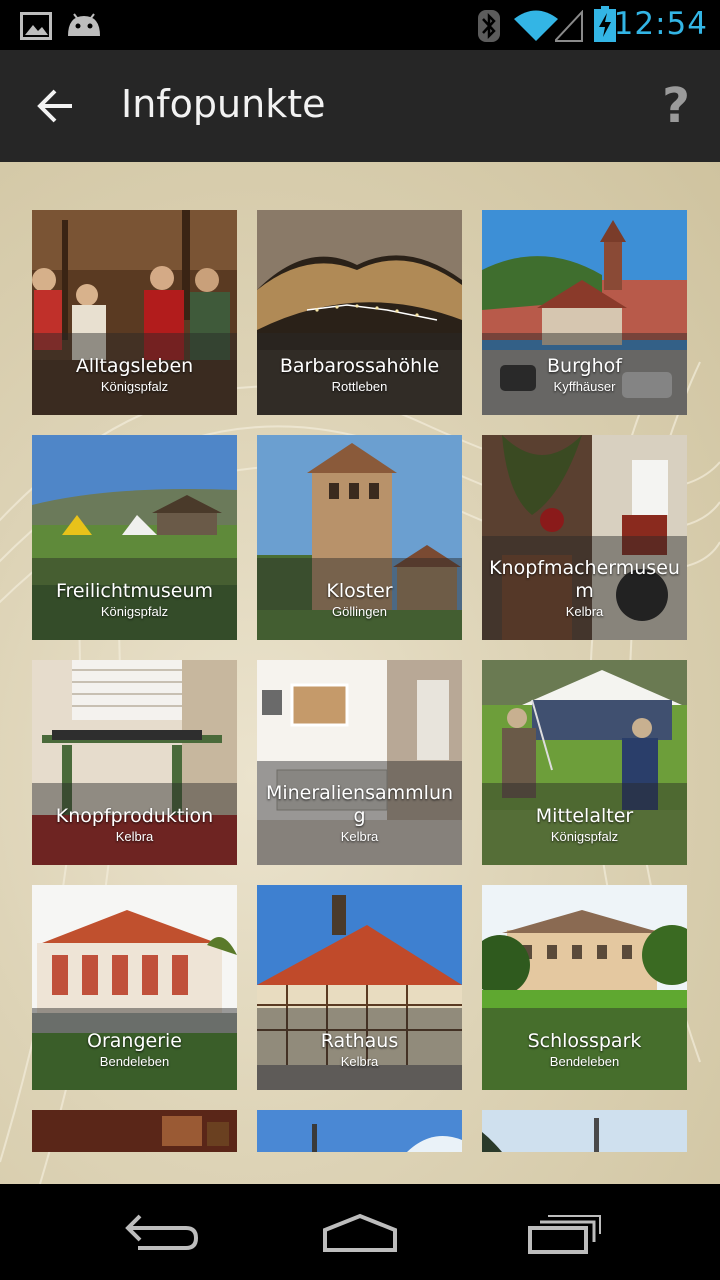  I want to click on bluetooth-icon, so click(489, 26).